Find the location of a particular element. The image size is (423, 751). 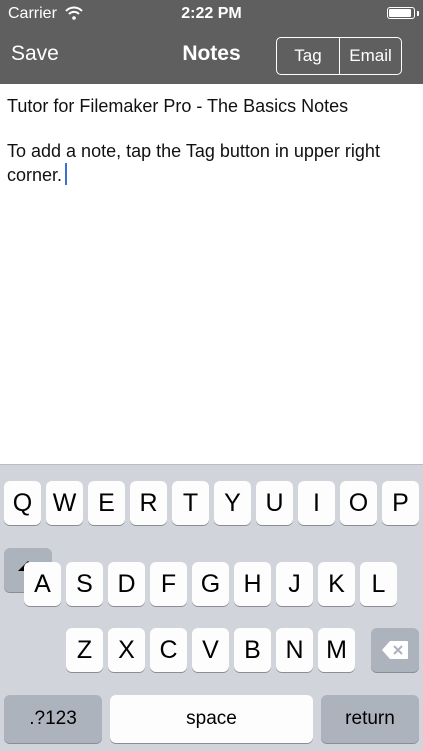

key-u: U is located at coordinates (274, 503).